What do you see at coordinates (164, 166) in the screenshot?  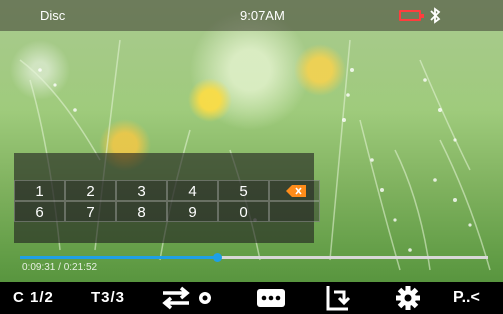 I see `keypad-input-display` at bounding box center [164, 166].